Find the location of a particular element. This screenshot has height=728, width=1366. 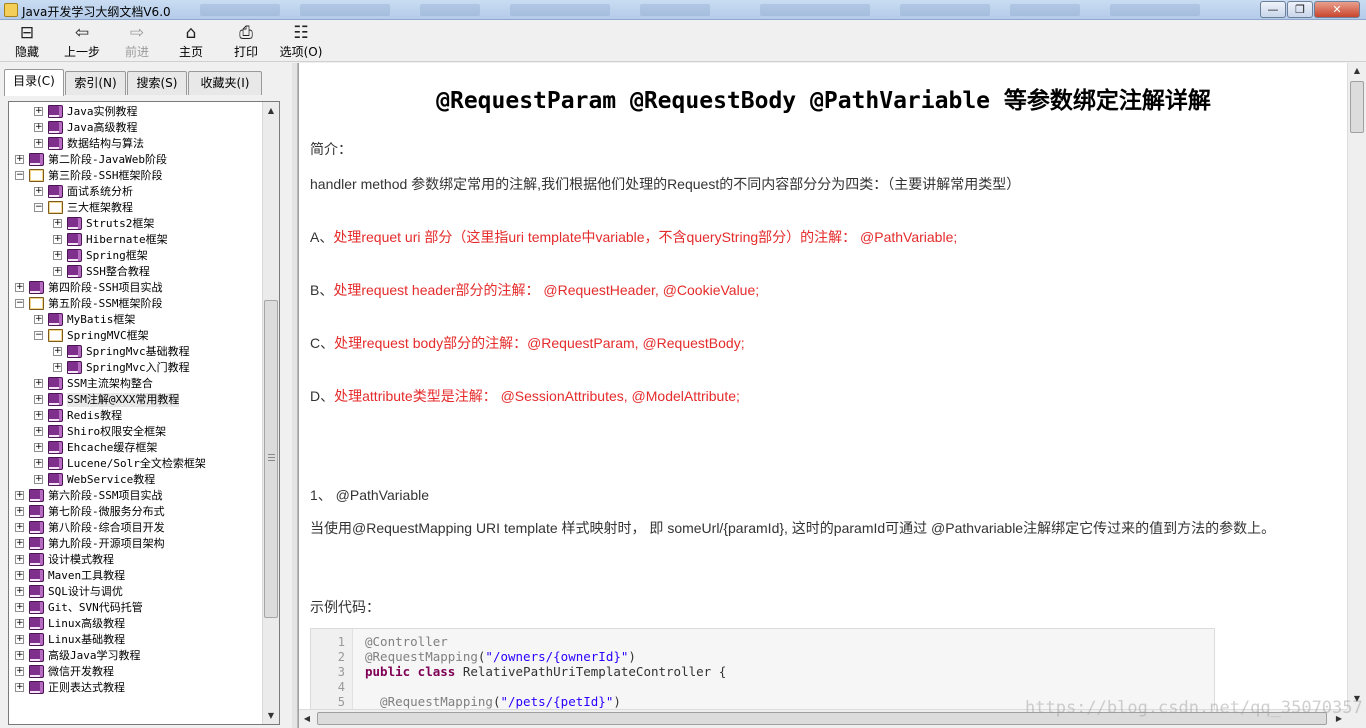

maximize-button: ❐ is located at coordinates (1300, 9).